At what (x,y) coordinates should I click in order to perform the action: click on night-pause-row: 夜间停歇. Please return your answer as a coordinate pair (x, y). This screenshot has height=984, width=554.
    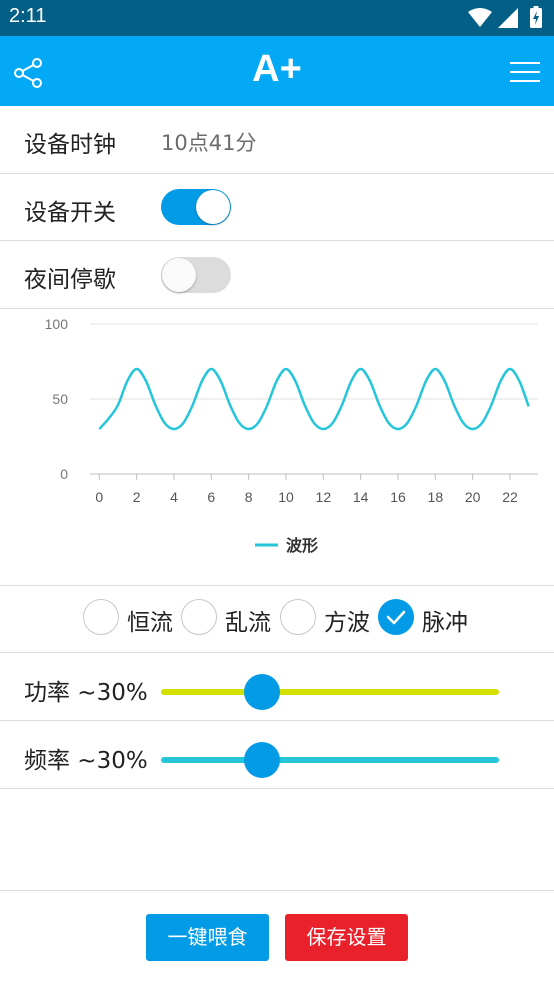
    Looking at the image, I should click on (277, 275).